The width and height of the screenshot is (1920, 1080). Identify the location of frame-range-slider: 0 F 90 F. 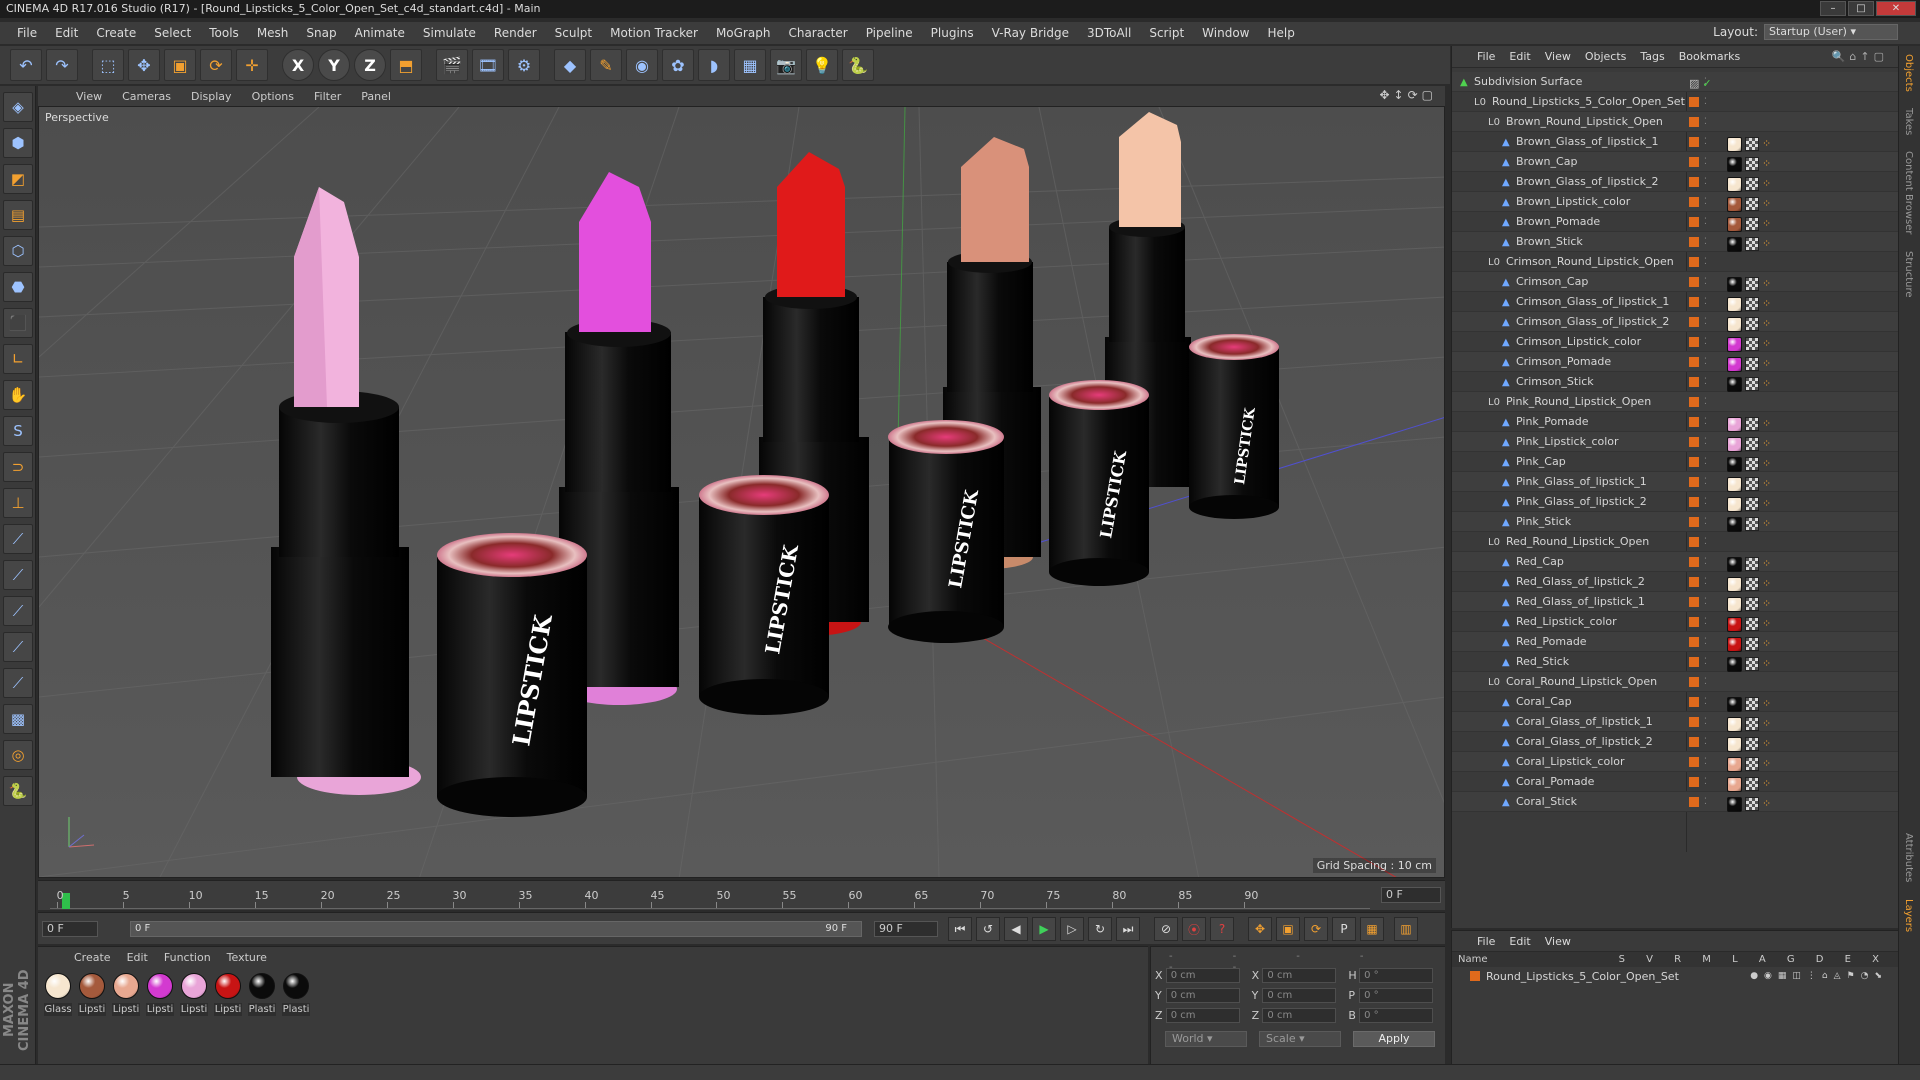
(496, 929).